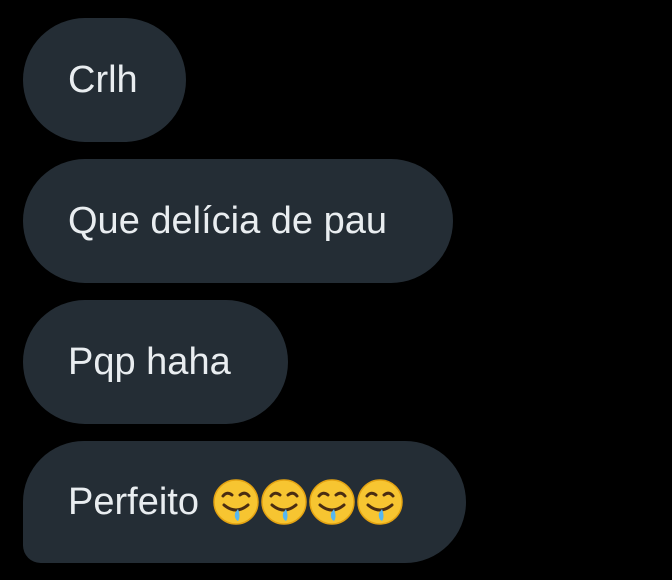 This screenshot has height=580, width=672. What do you see at coordinates (149, 361) in the screenshot?
I see `message-text: Pqp haha` at bounding box center [149, 361].